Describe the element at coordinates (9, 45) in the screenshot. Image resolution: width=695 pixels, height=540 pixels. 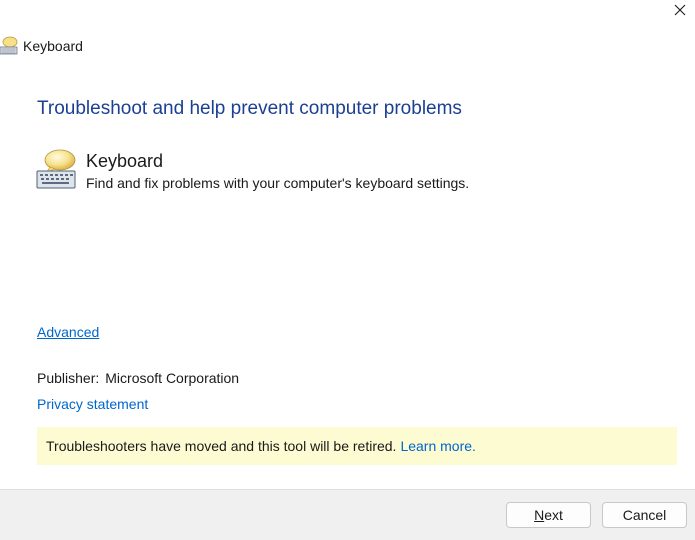
I see `keyboard-icon` at that location.